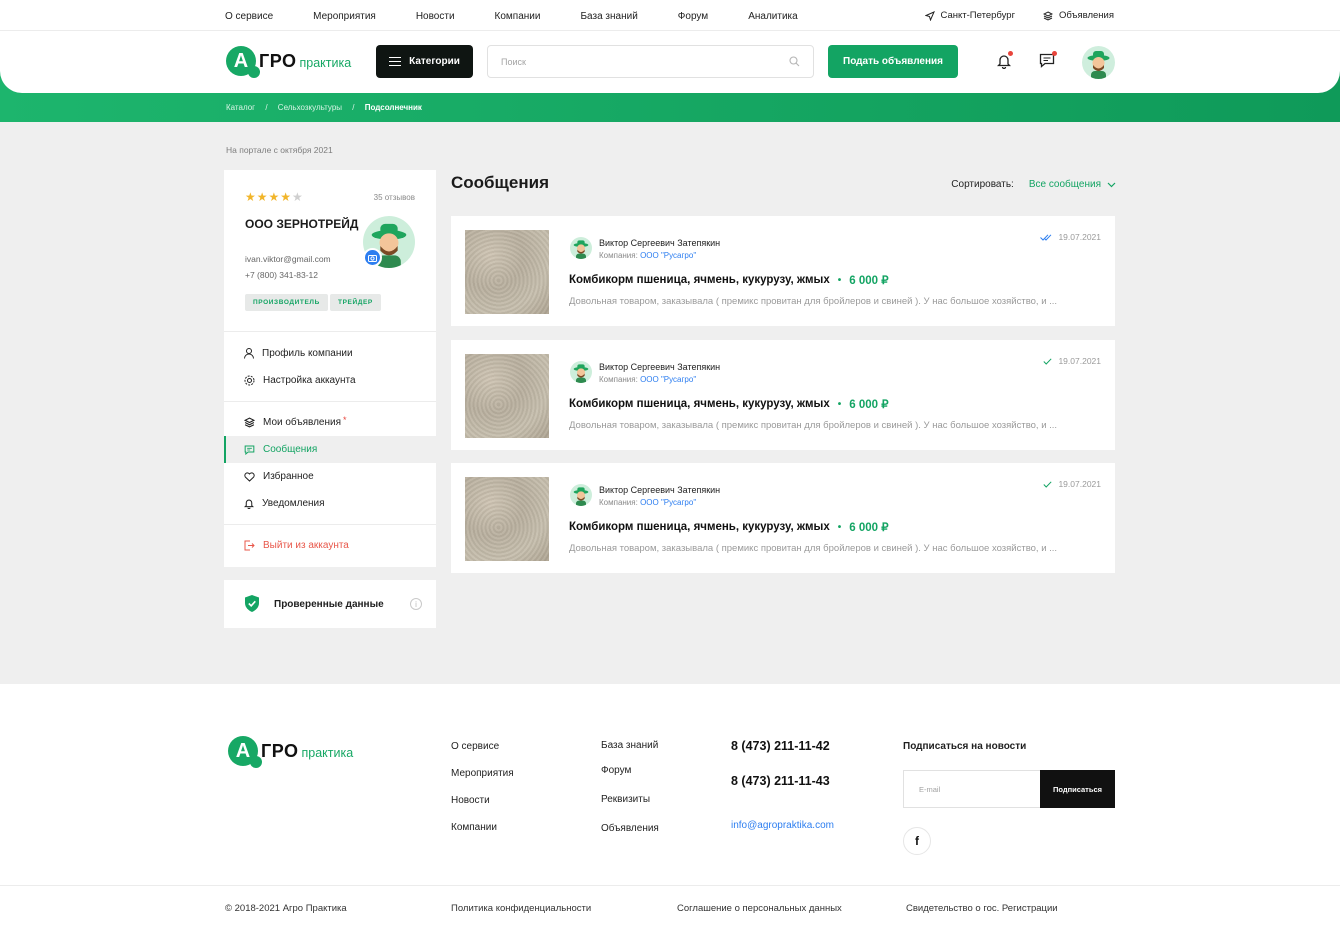 The width and height of the screenshot is (1340, 930). I want to click on breadcrumb-crops: Сельхозкультуры, so click(310, 107).